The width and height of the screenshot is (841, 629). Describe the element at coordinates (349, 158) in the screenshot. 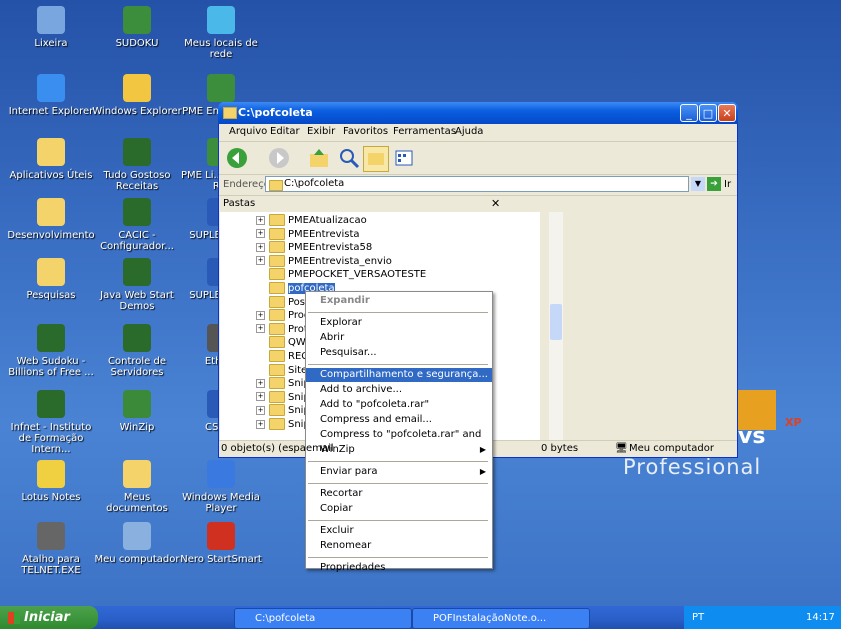

I see `search-icon` at that location.